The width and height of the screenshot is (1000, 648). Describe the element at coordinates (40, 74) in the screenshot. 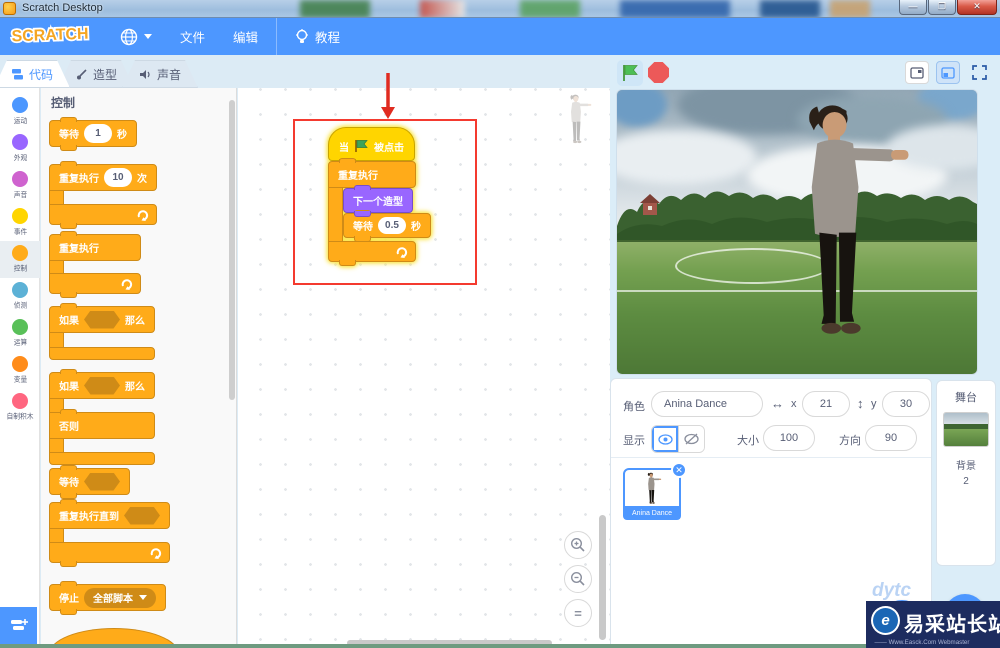

I see `tab-code-label: 代码` at that location.